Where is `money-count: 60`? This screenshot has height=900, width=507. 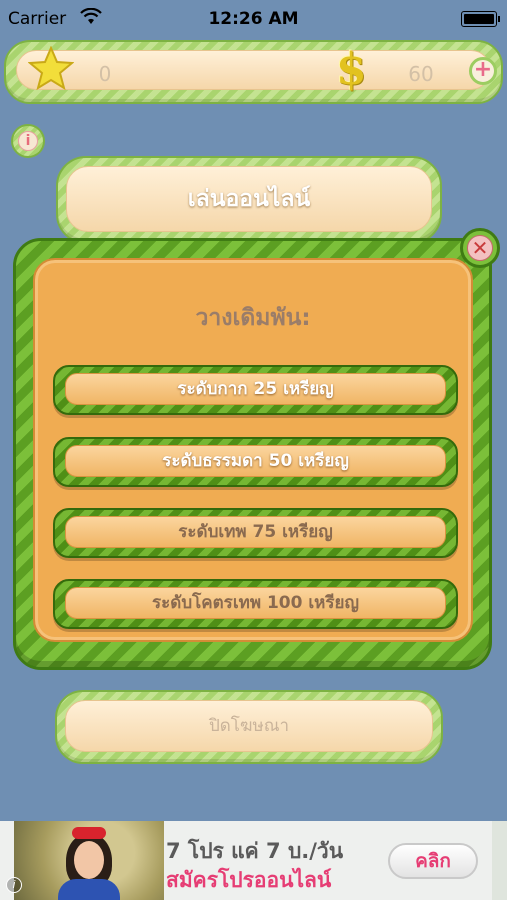 money-count: 60 is located at coordinates (421, 74).